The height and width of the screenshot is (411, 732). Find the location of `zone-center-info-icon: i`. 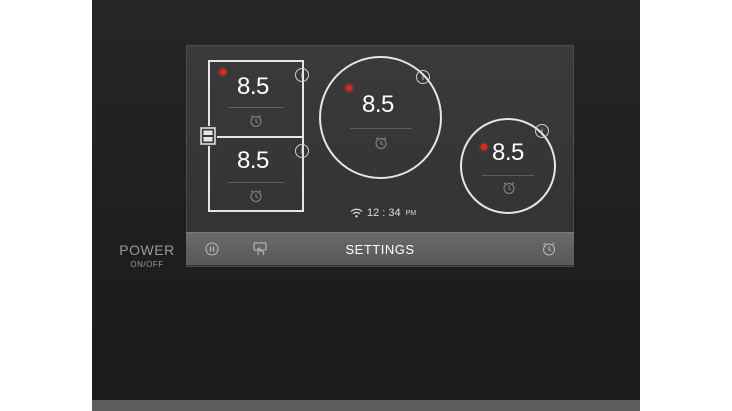

zone-center-info-icon: i is located at coordinates (423, 77).